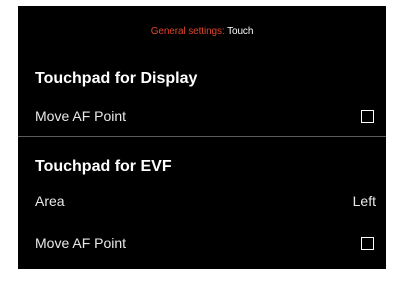  Describe the element at coordinates (240, 31) in the screenshot. I see `breadcrumb-current-page: Touch` at that location.